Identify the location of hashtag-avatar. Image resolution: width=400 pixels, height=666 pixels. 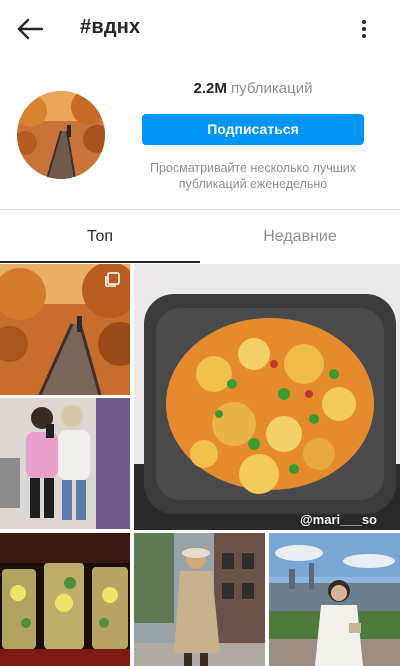
(61, 135).